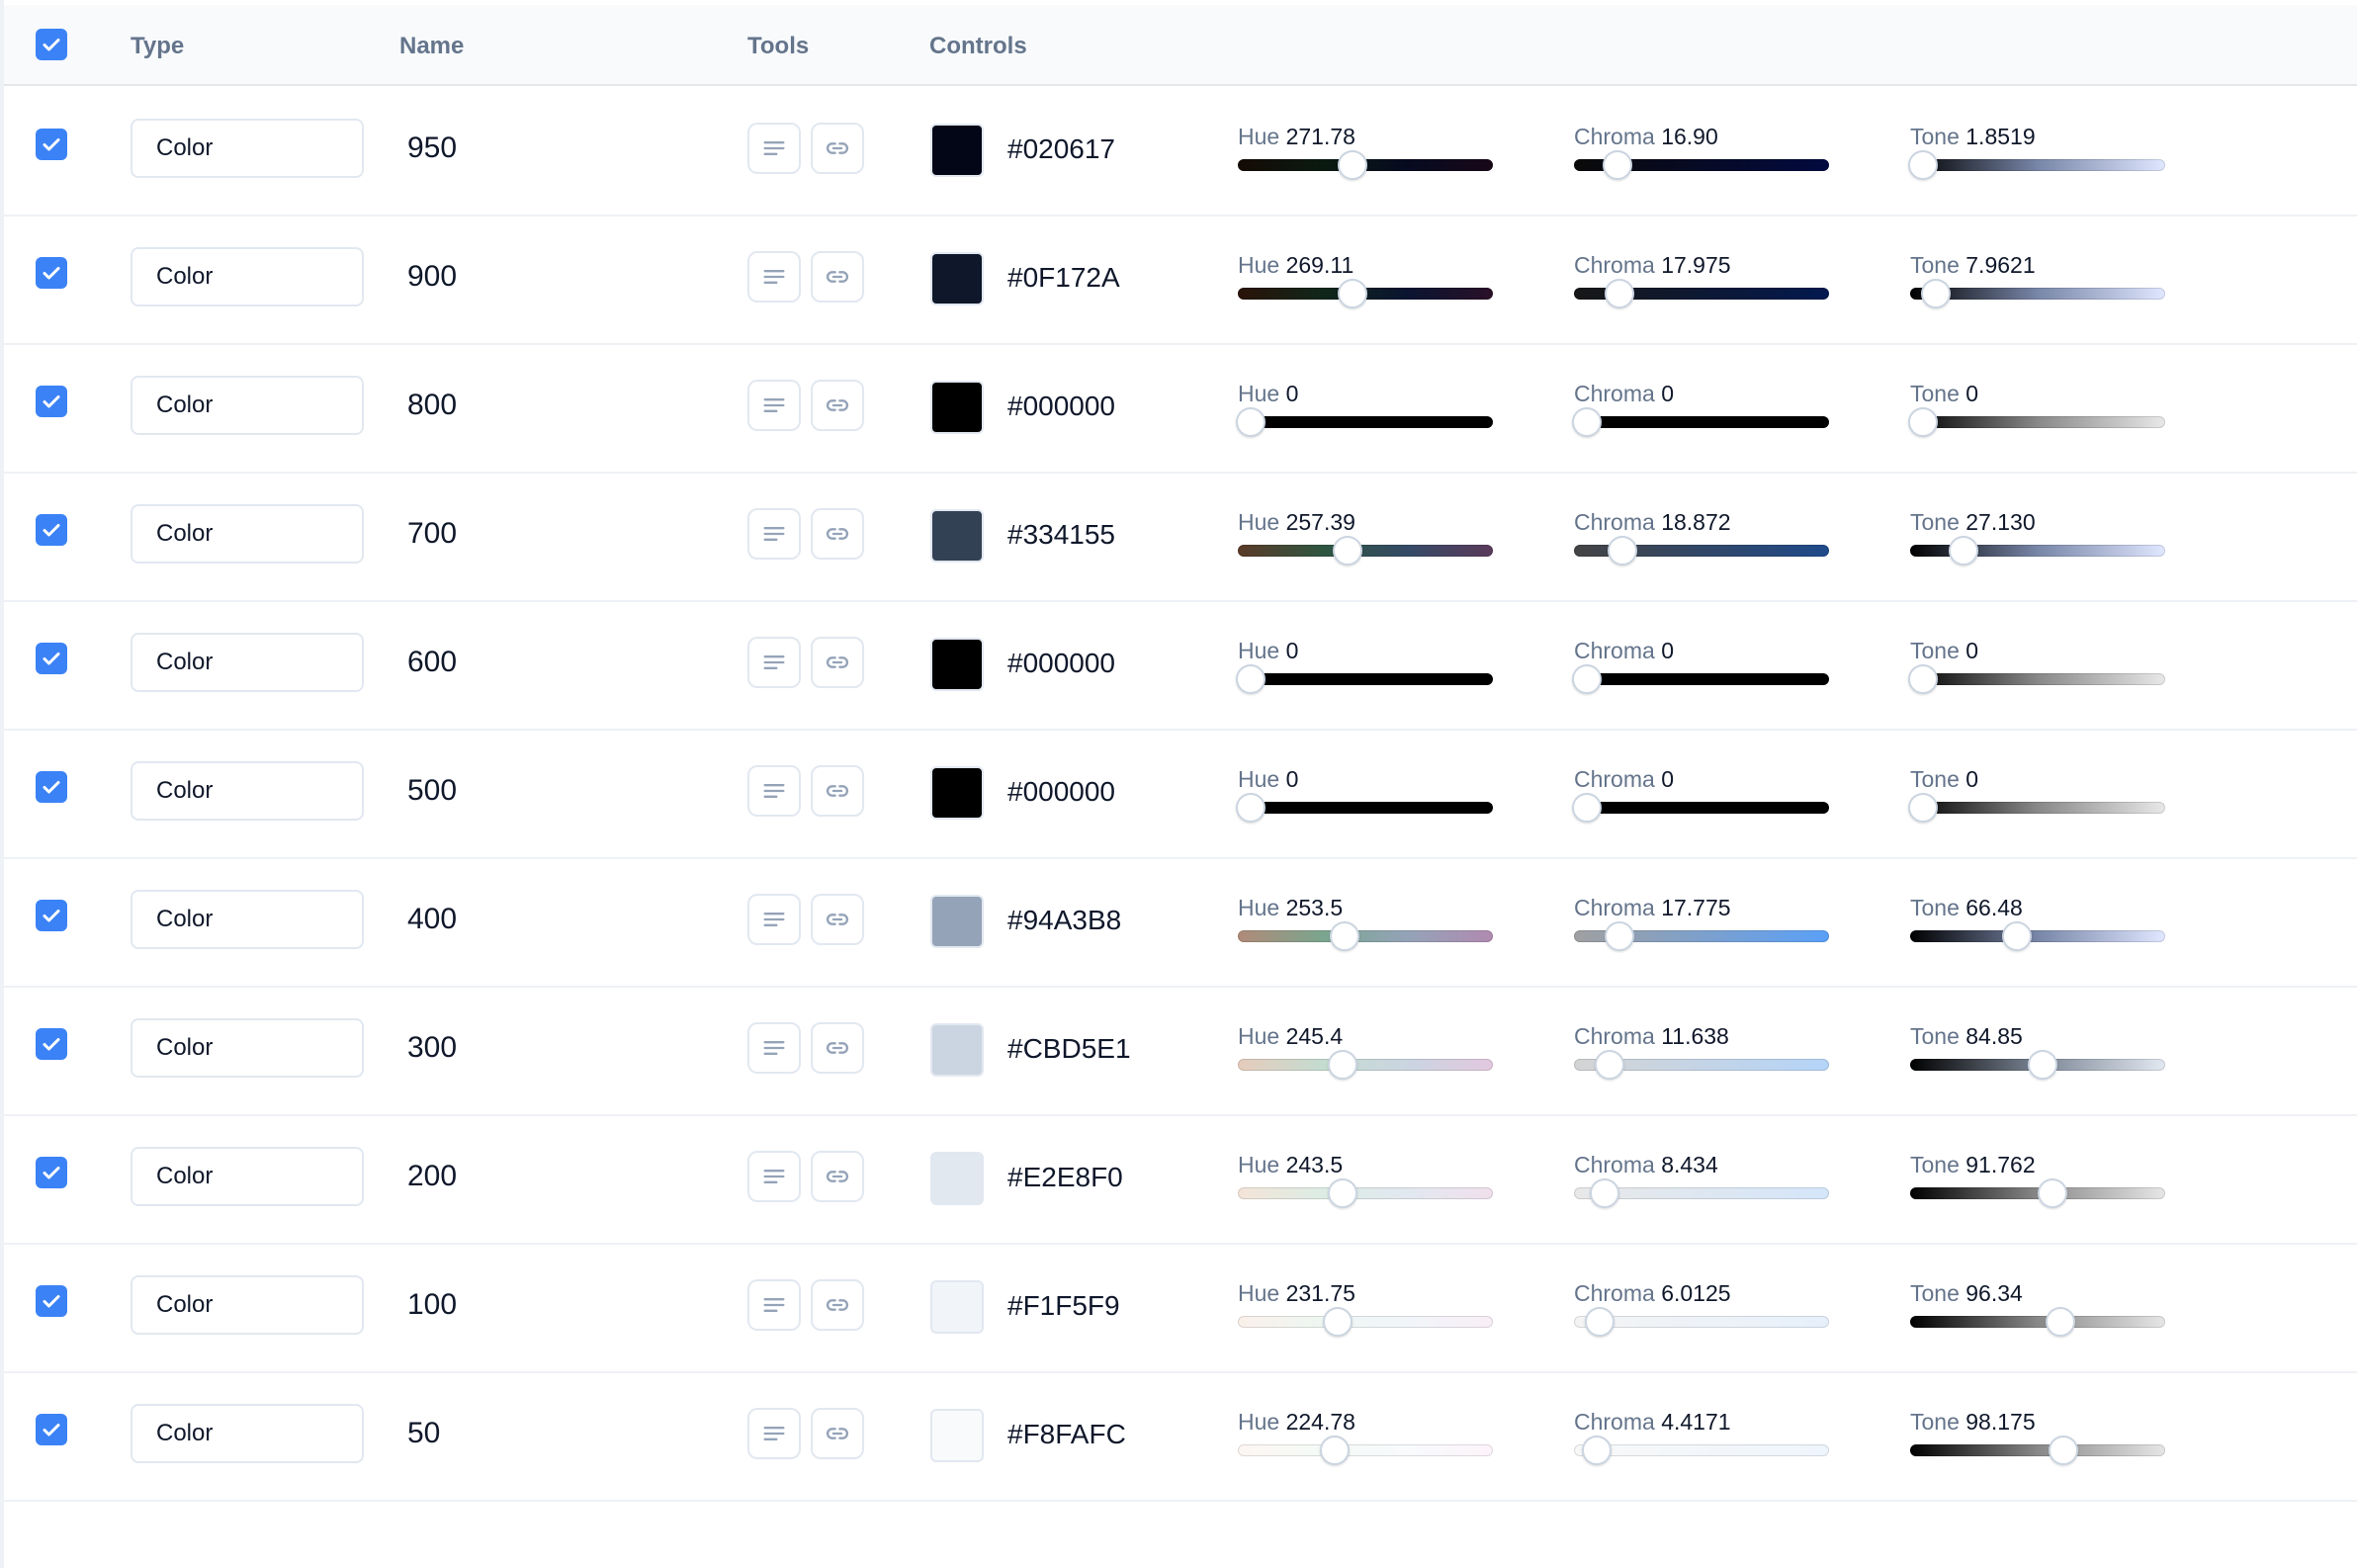 The width and height of the screenshot is (2357, 1568). Describe the element at coordinates (432, 919) in the screenshot. I see `color-name: 400` at that location.